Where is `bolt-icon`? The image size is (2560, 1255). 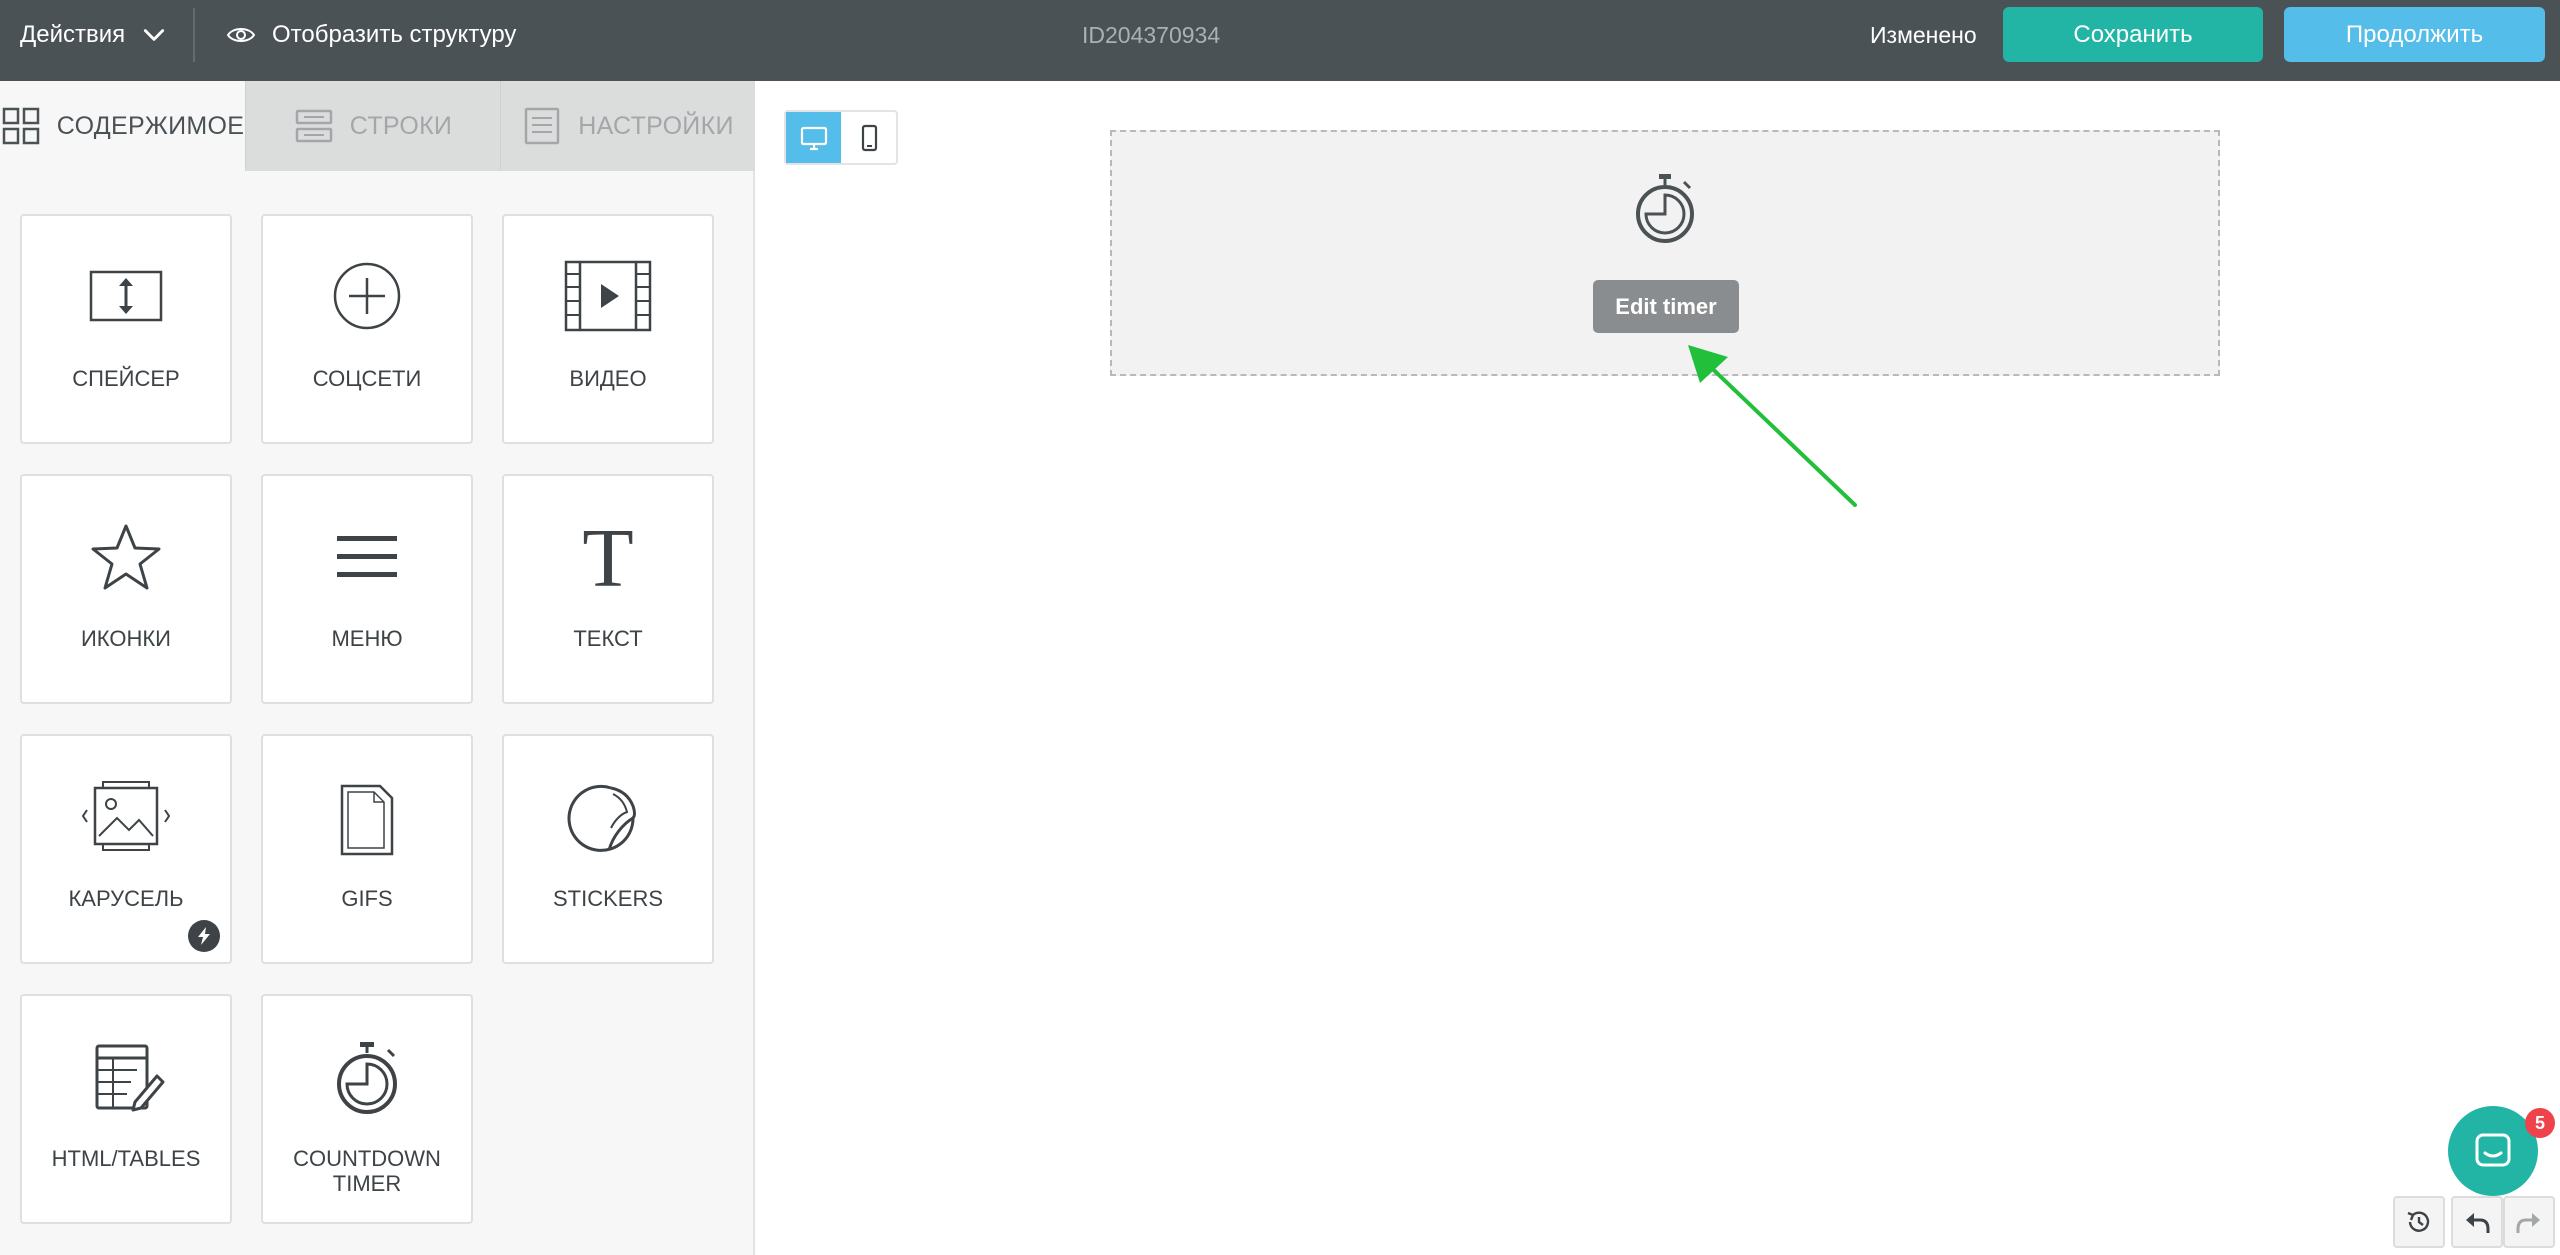
bolt-icon is located at coordinates (204, 936).